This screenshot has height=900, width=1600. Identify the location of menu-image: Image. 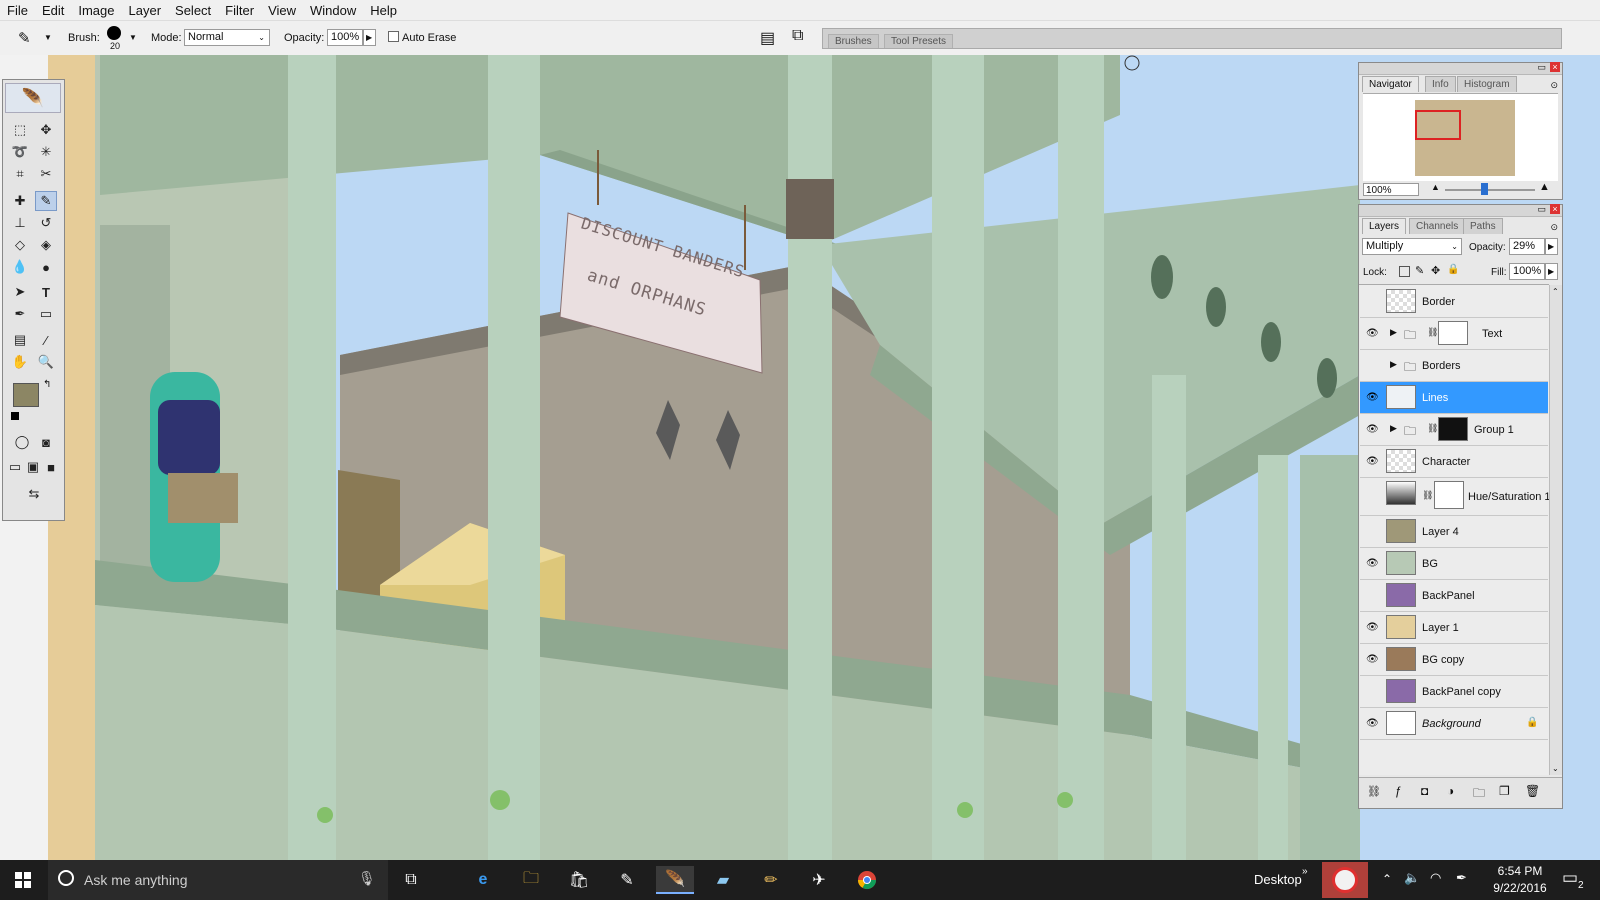
(96, 10).